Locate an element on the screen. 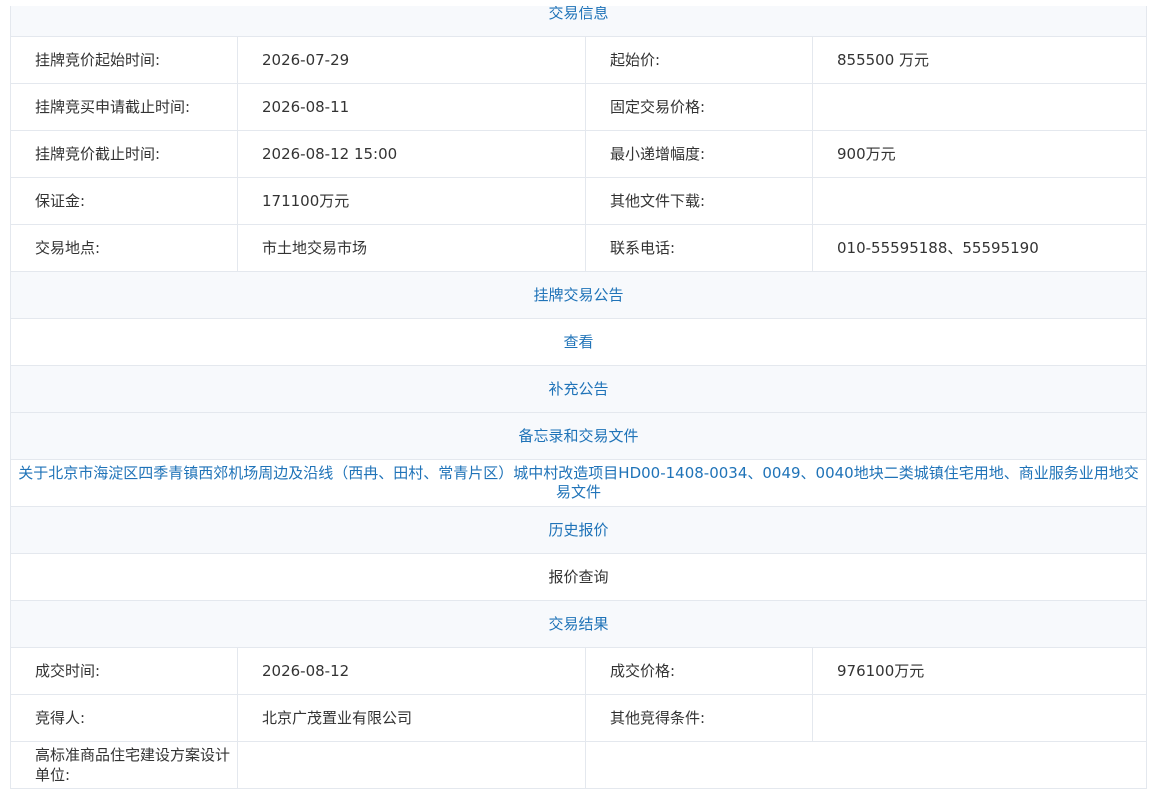 The width and height of the screenshot is (1168, 793). value-start-price: 855500 万元 is located at coordinates (979, 60).